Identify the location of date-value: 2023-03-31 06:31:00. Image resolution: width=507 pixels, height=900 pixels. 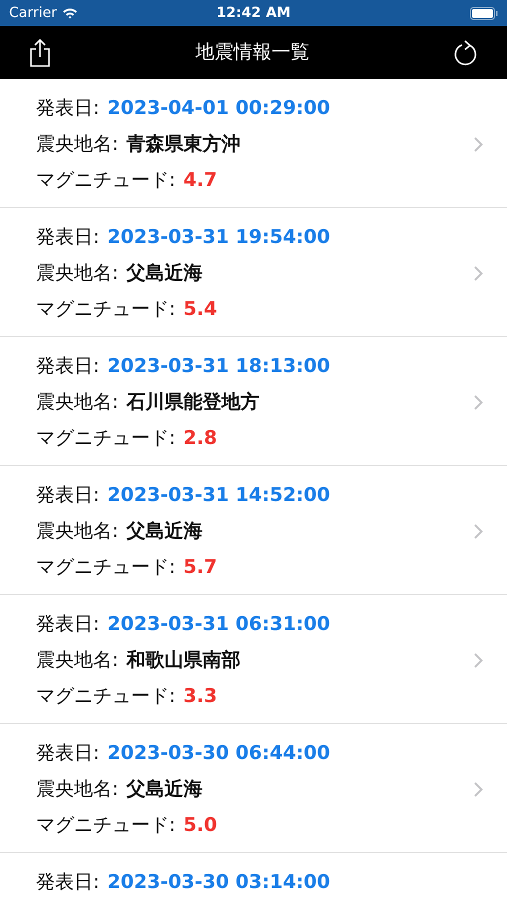
(218, 624).